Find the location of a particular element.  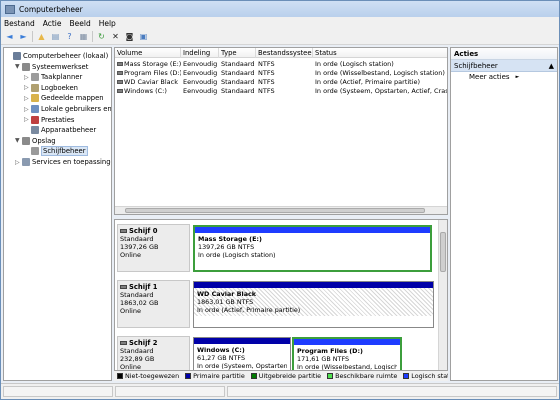

volume-list-horizontal-scrollbar is located at coordinates (281, 210).